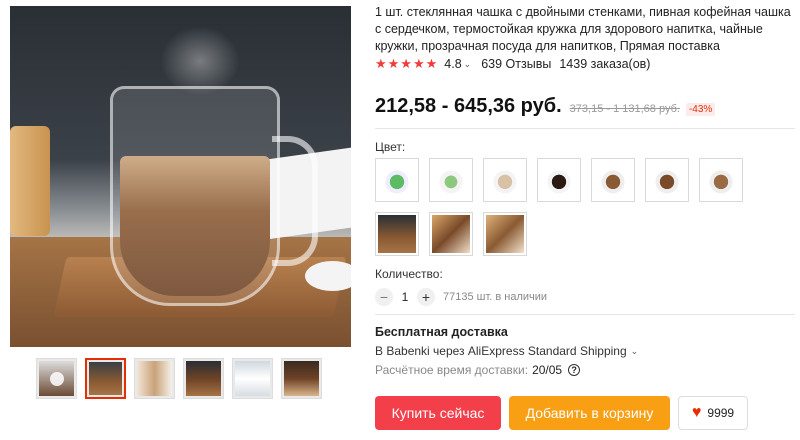 The width and height of the screenshot is (800, 440). Describe the element at coordinates (605, 64) in the screenshot. I see `orders-count: 1439 заказа(ов)` at that location.